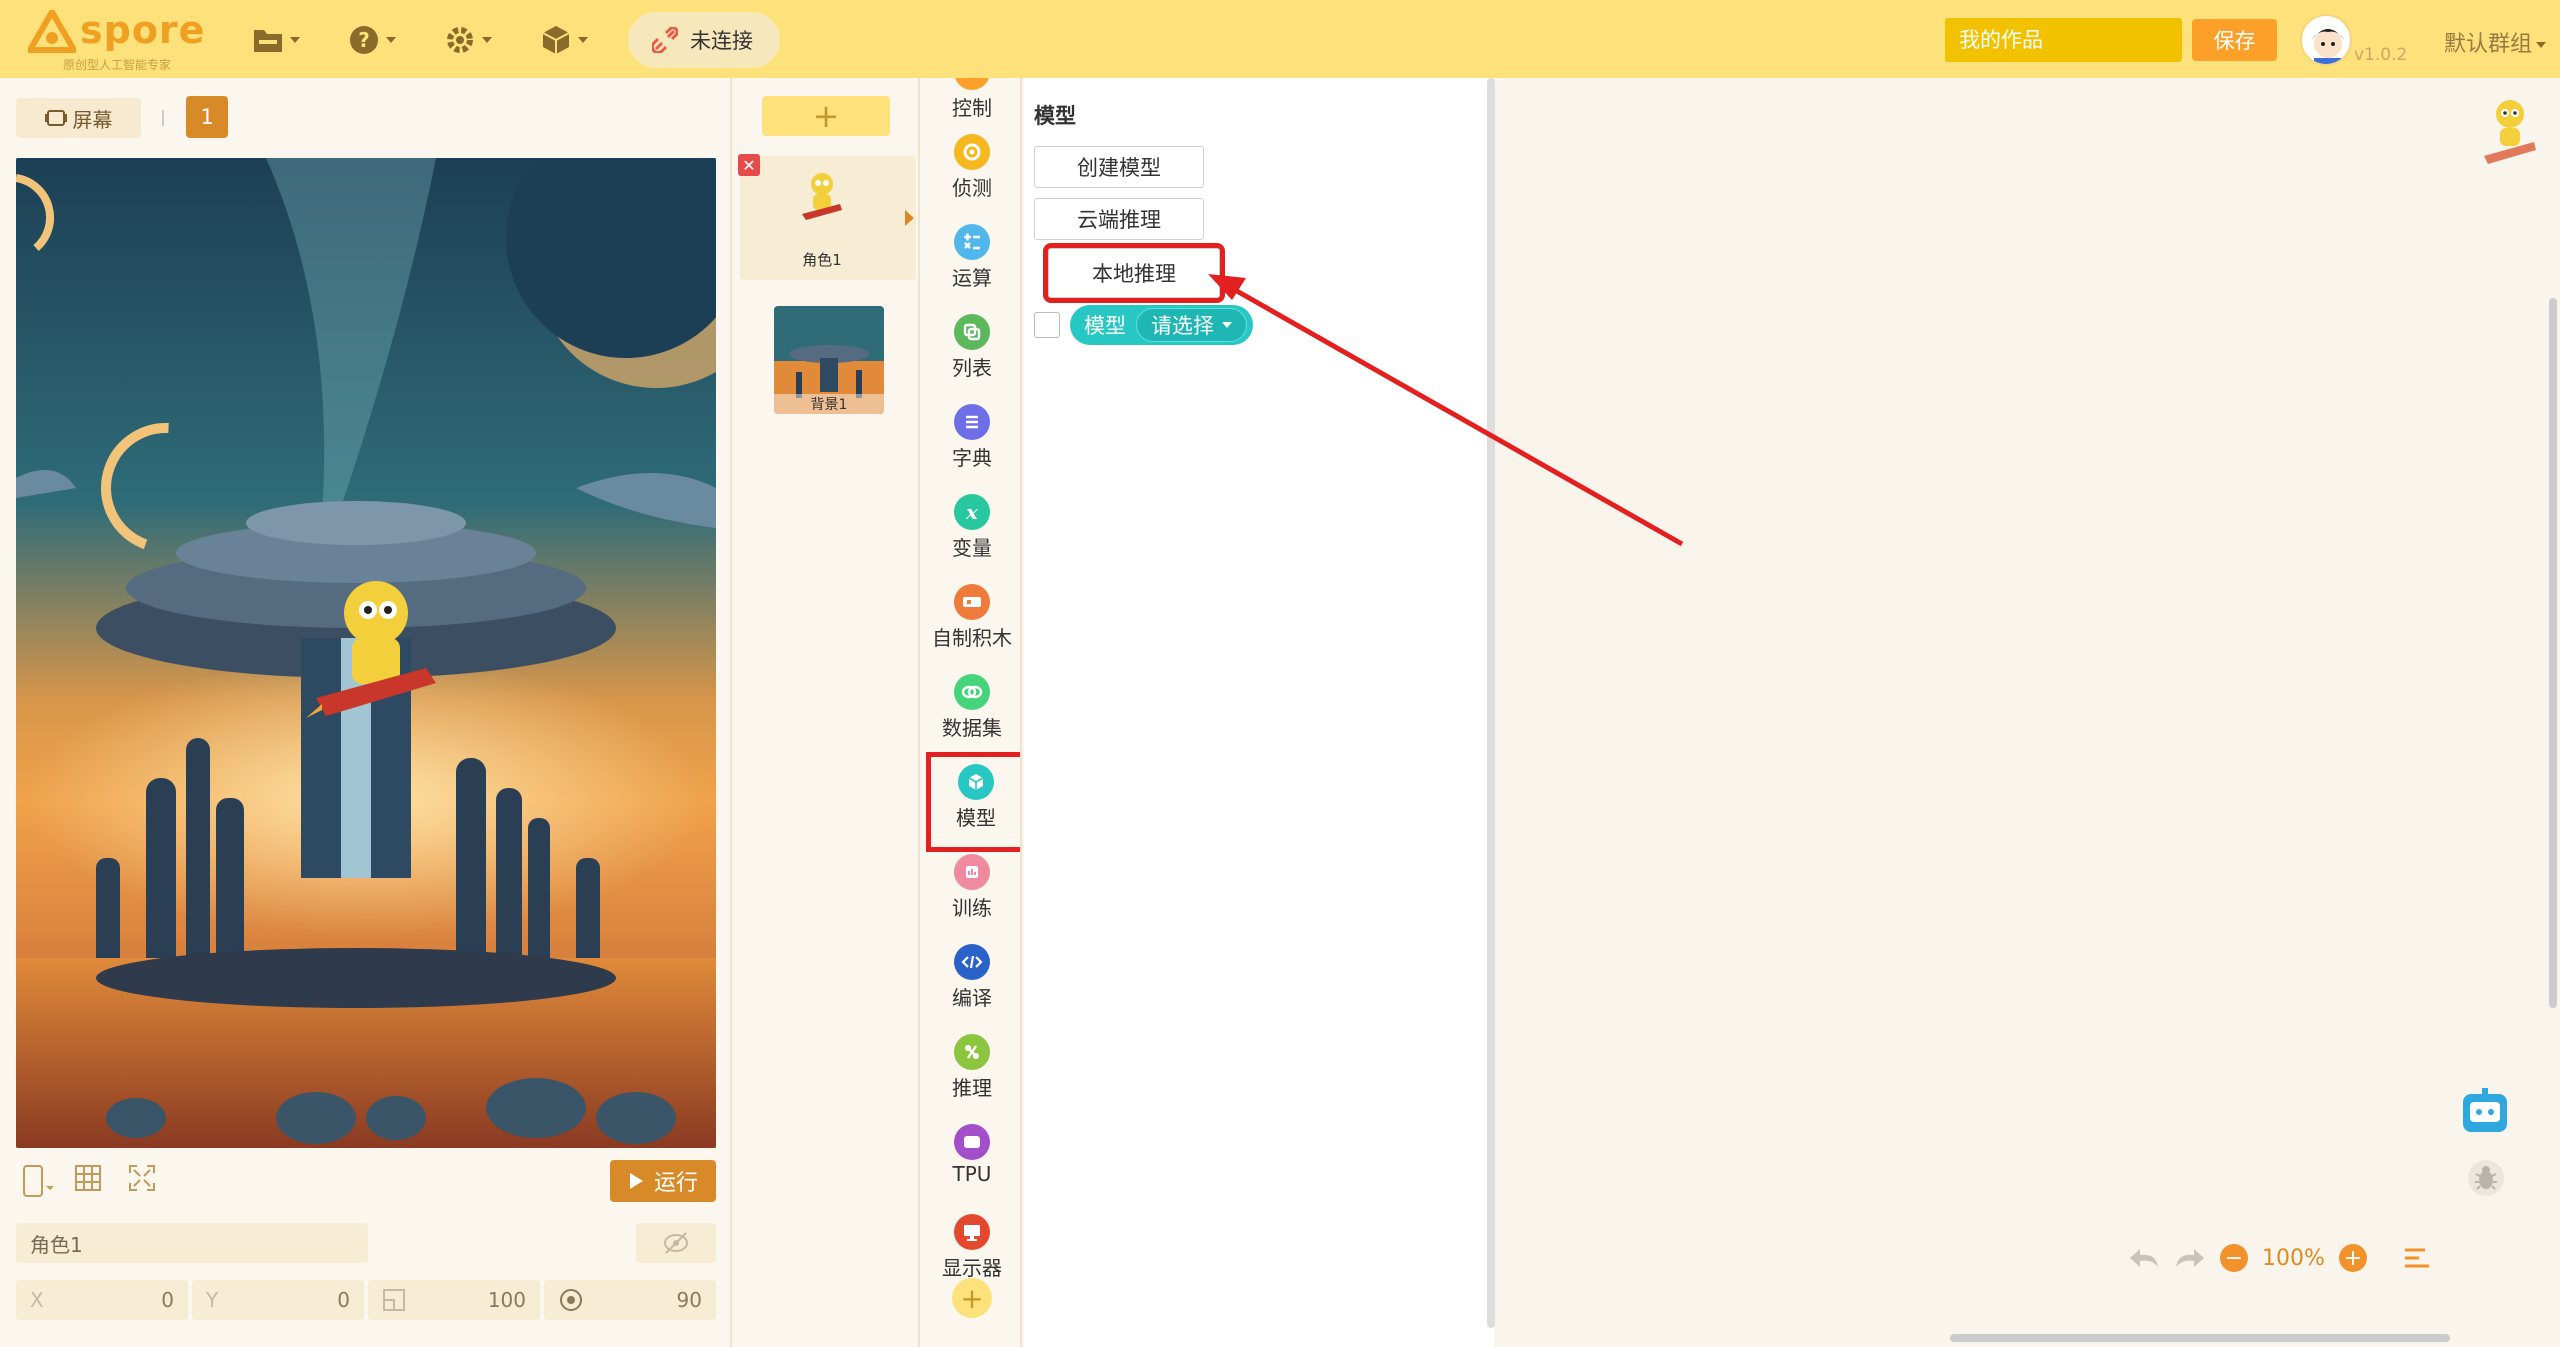 The height and width of the screenshot is (1347, 2560). I want to click on top-bar: spore 原创型人工智能专家 ? 未连接 保存 v1.0.2 默认, so click(1280, 39).